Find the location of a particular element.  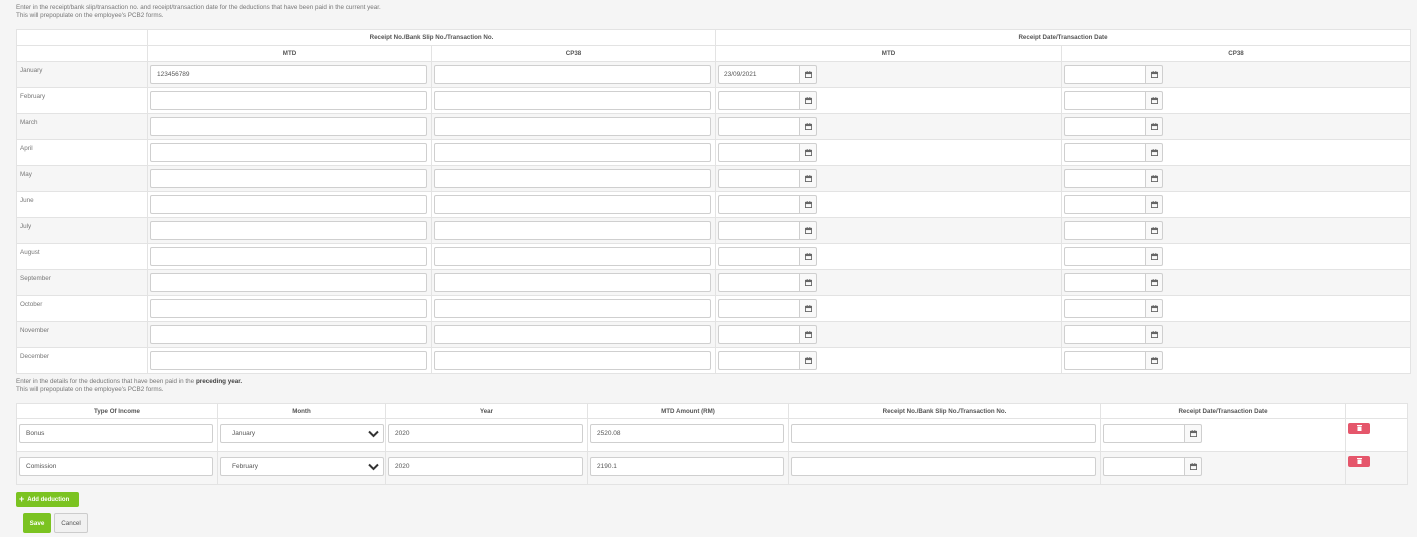

mtd-receipt-no-cell is located at coordinates (289, 178).